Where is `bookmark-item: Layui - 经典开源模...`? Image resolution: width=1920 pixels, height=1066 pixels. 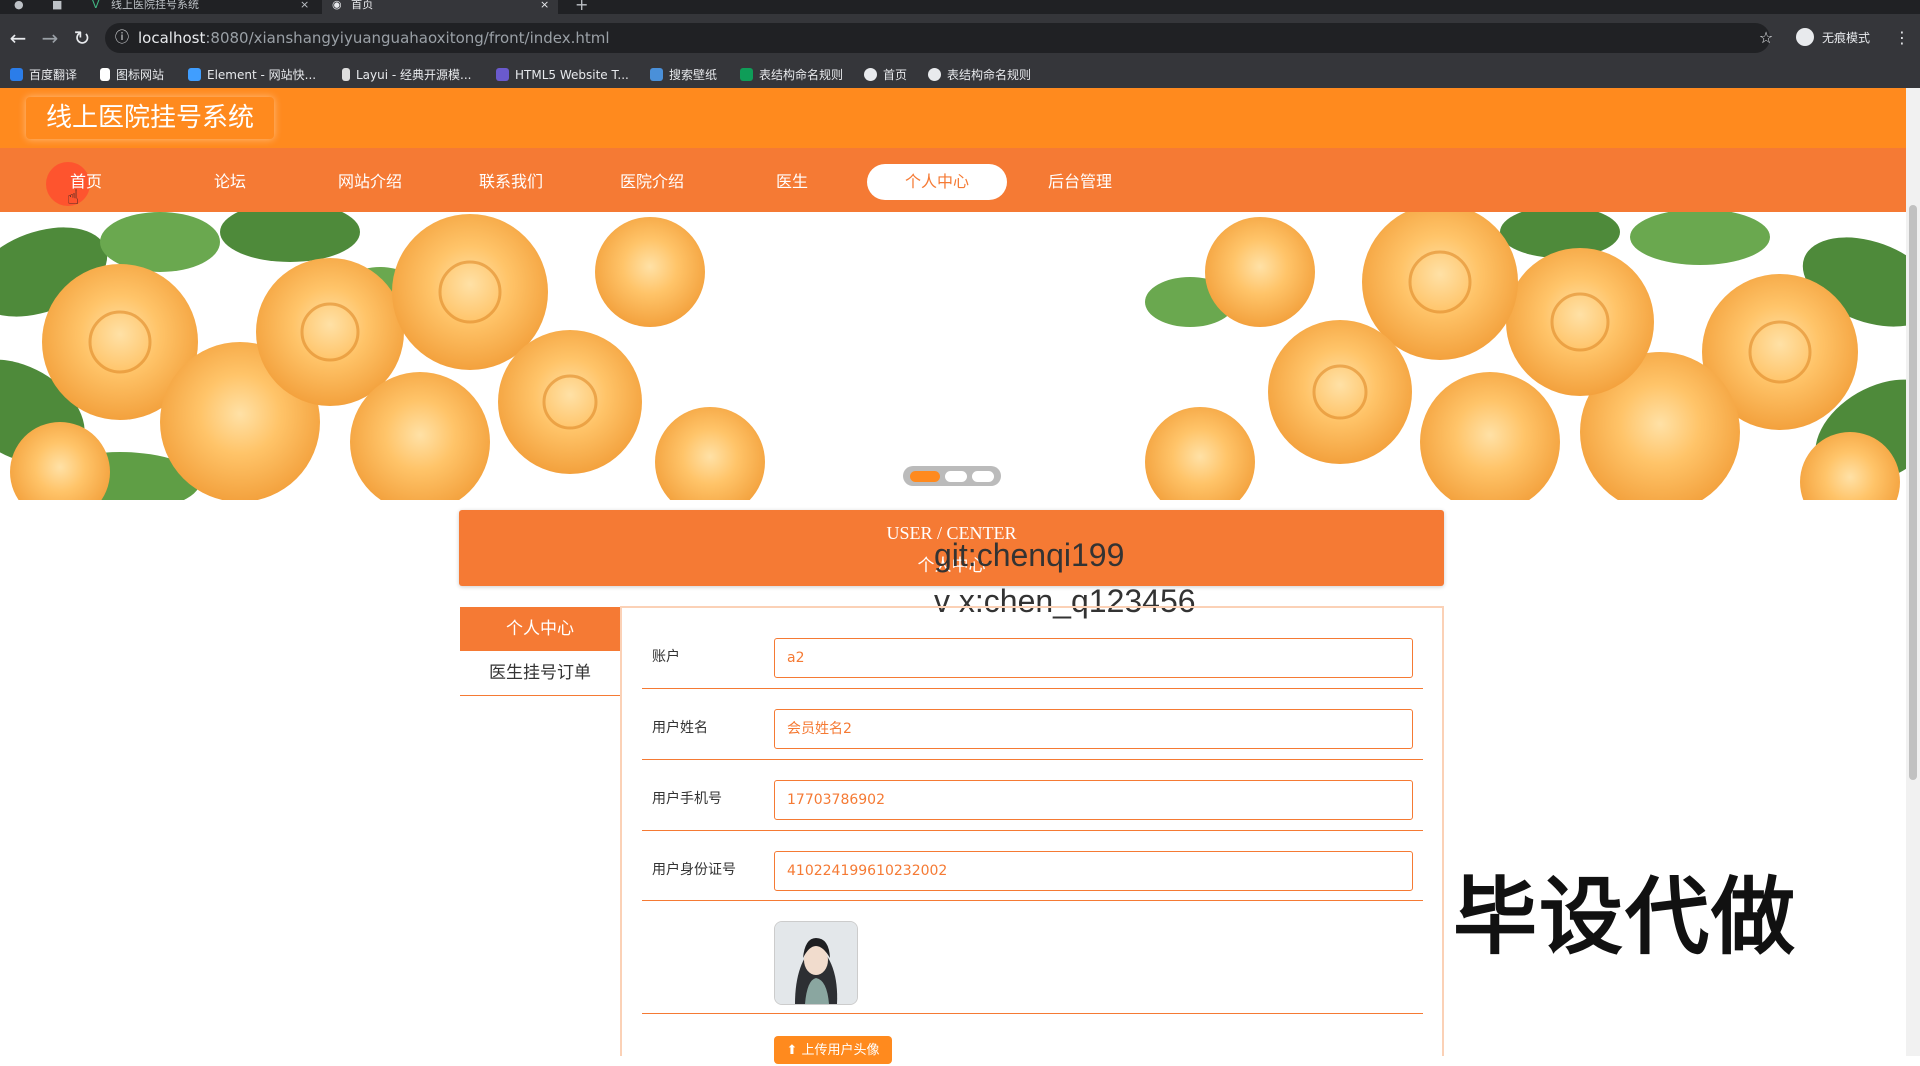 bookmark-item: Layui - 经典开源模... is located at coordinates (406, 75).